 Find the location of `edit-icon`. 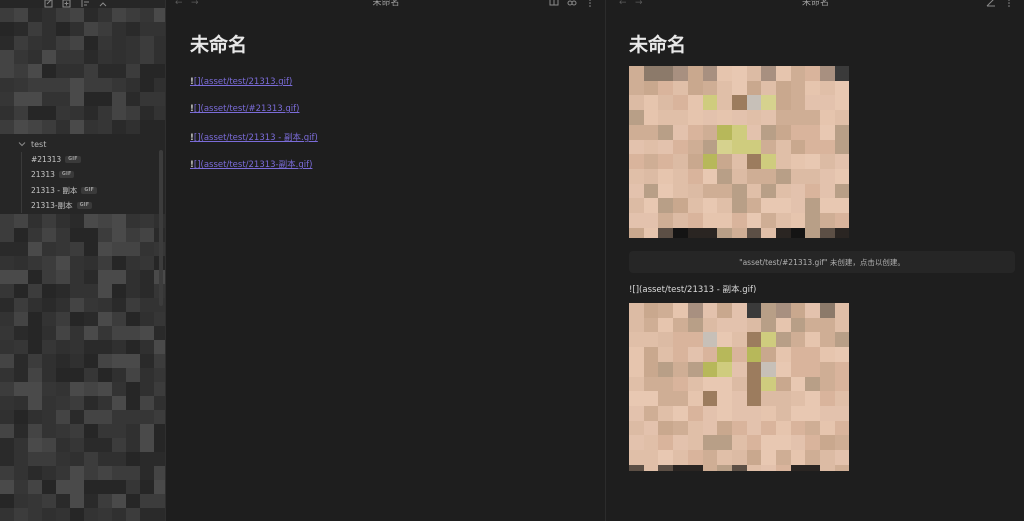

edit-icon is located at coordinates (991, 3).